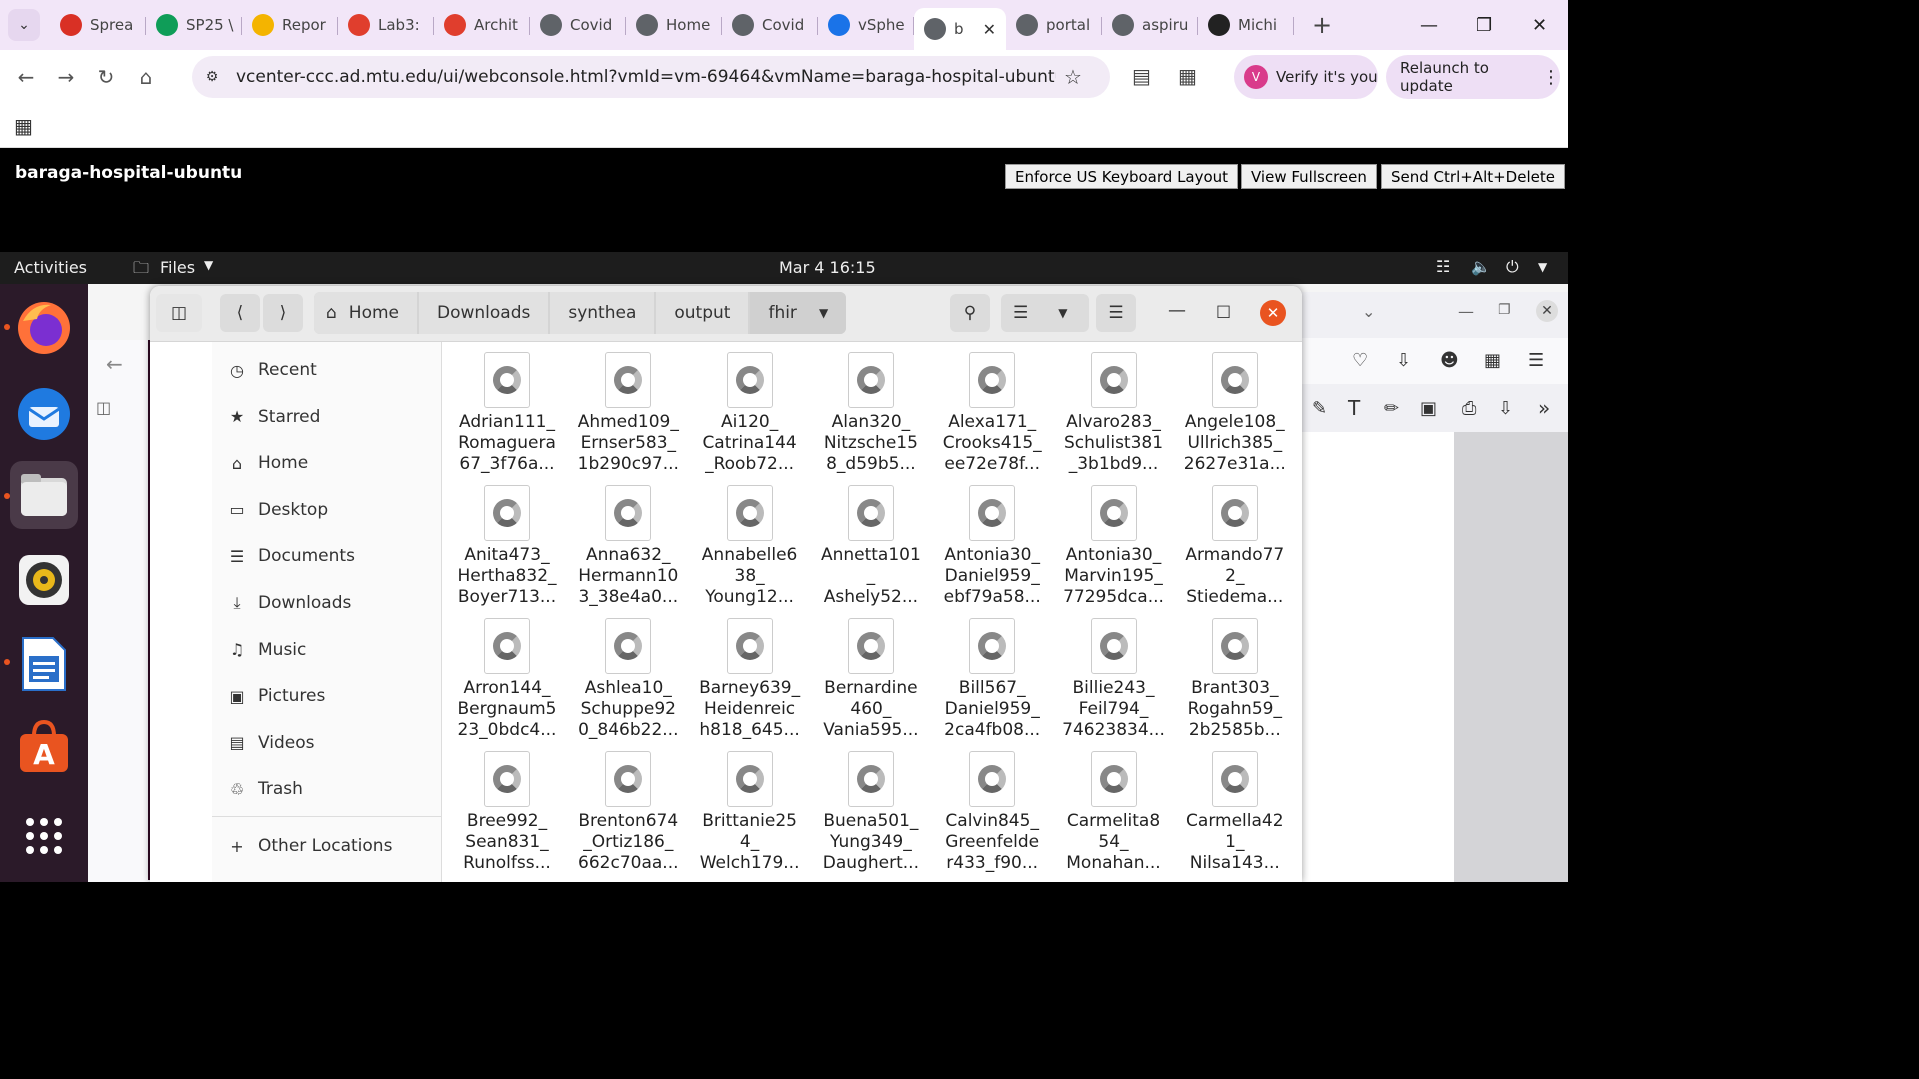 The height and width of the screenshot is (1079, 1919). I want to click on browser-tab: Repor, so click(290, 25).